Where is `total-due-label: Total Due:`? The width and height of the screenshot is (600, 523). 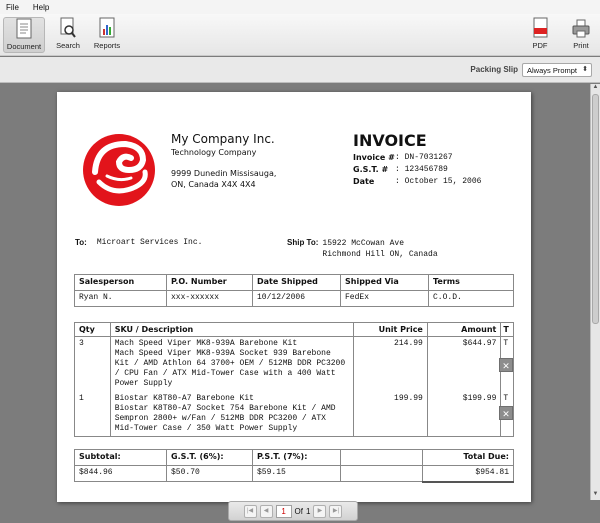 total-due-label: Total Due: is located at coordinates (468, 457).